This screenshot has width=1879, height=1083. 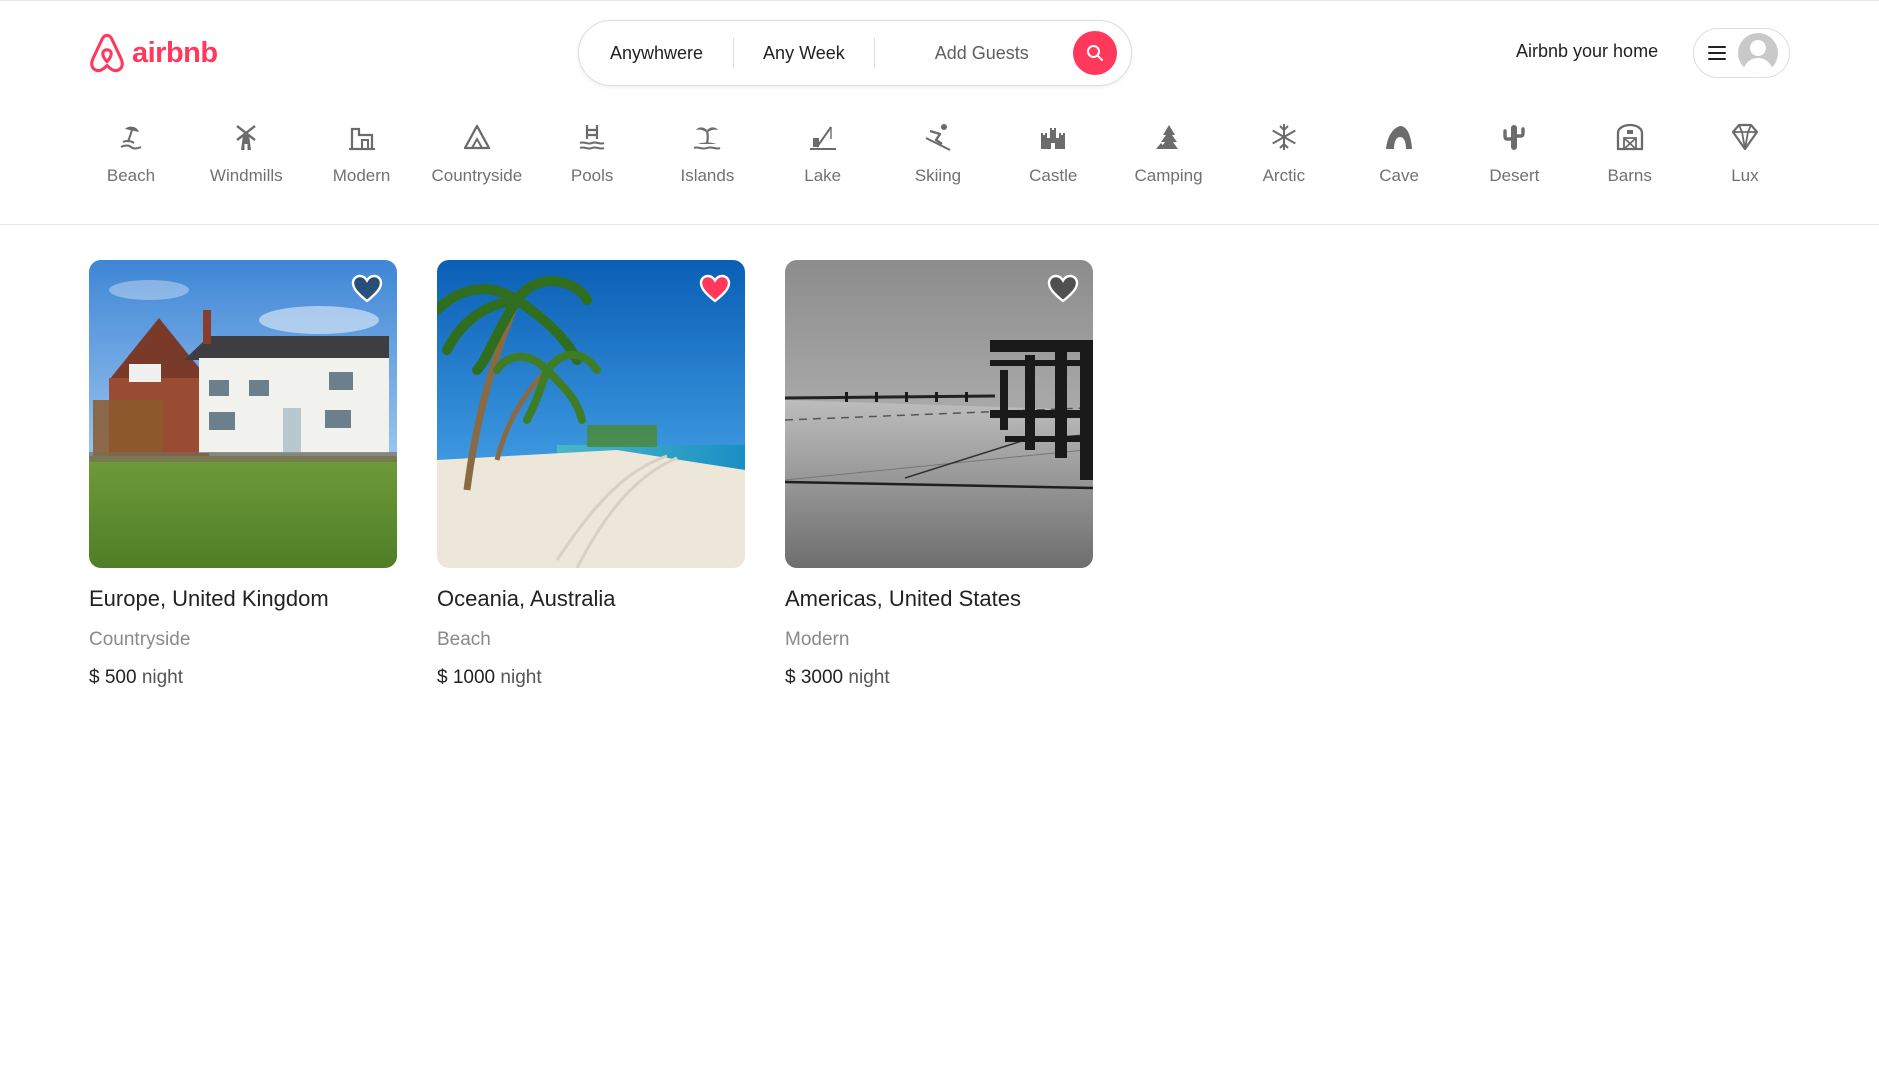 I want to click on category-countryside: Countryside, so click(x=477, y=157).